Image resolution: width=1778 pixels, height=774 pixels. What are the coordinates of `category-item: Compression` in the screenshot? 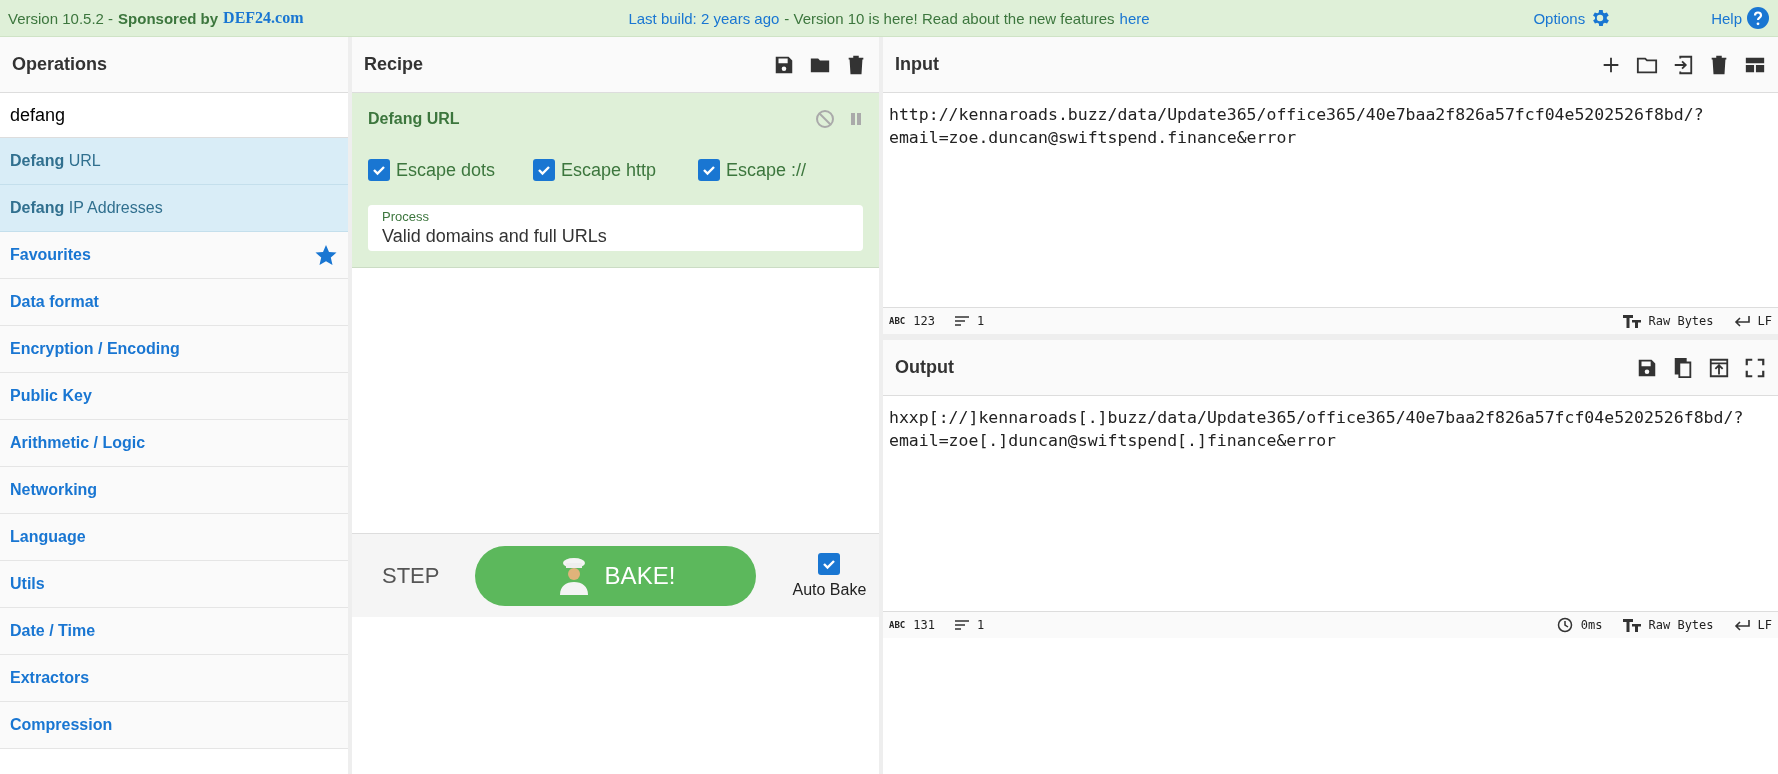 It's located at (174, 725).